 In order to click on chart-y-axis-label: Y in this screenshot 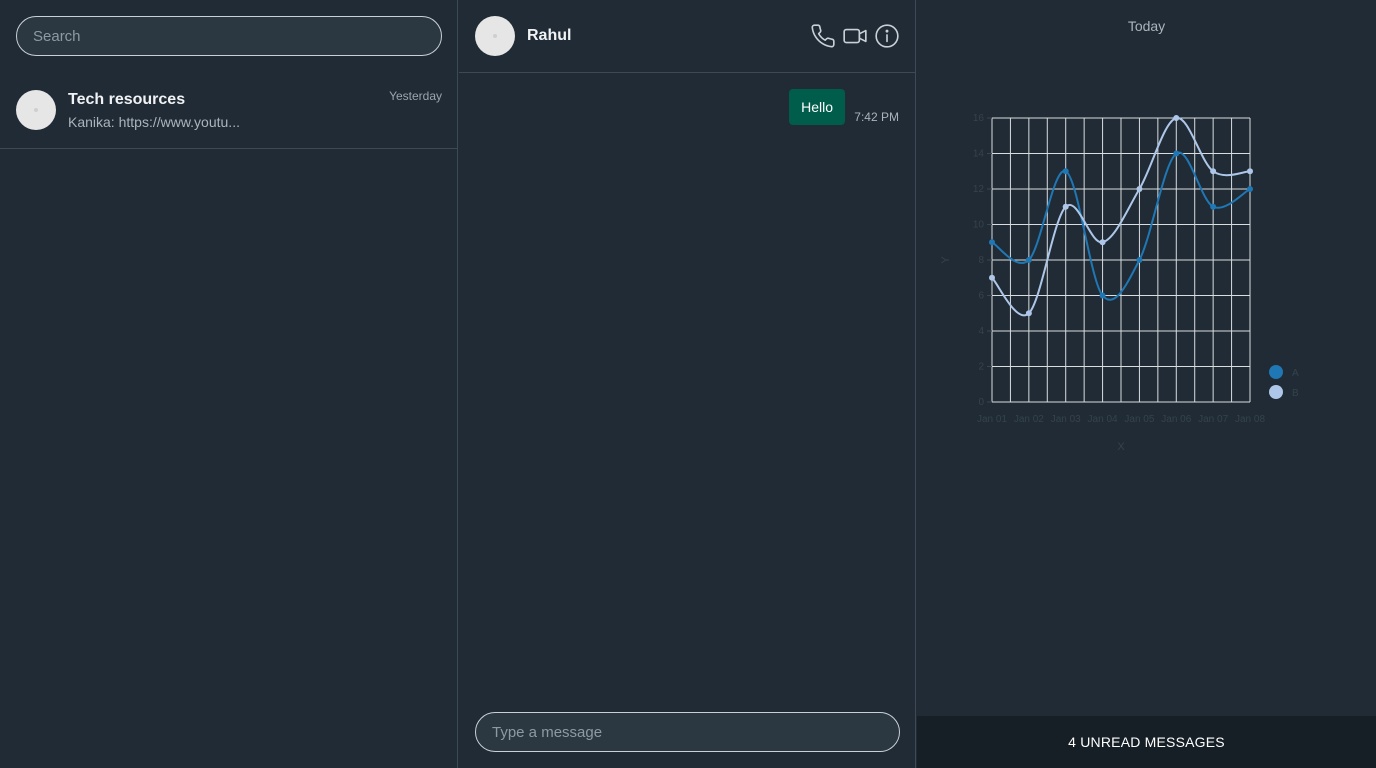, I will do `click(946, 260)`.